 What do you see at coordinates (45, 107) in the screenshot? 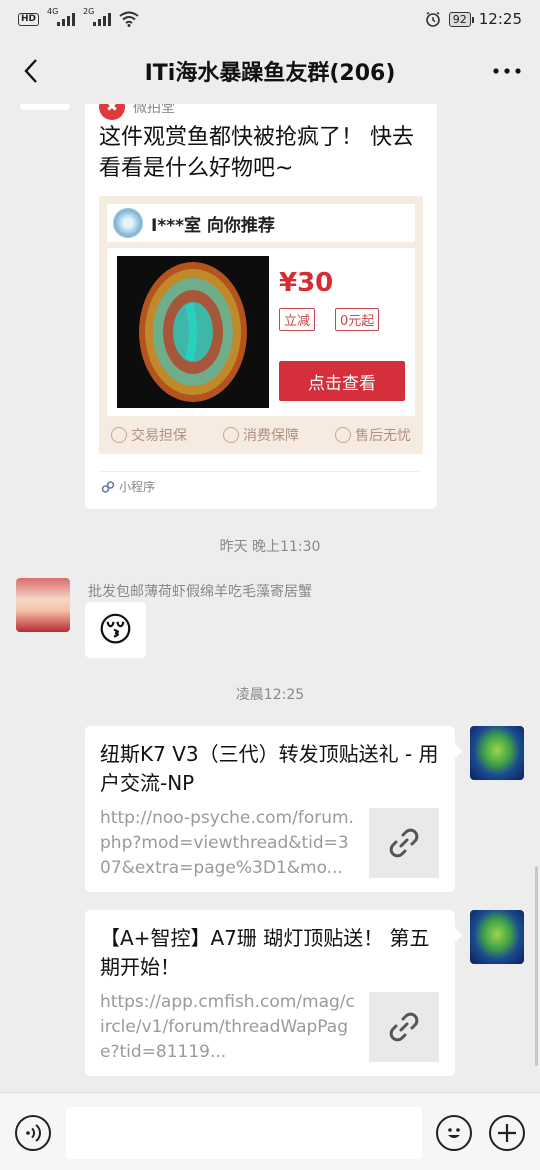
I see `previous-message-fragment` at bounding box center [45, 107].